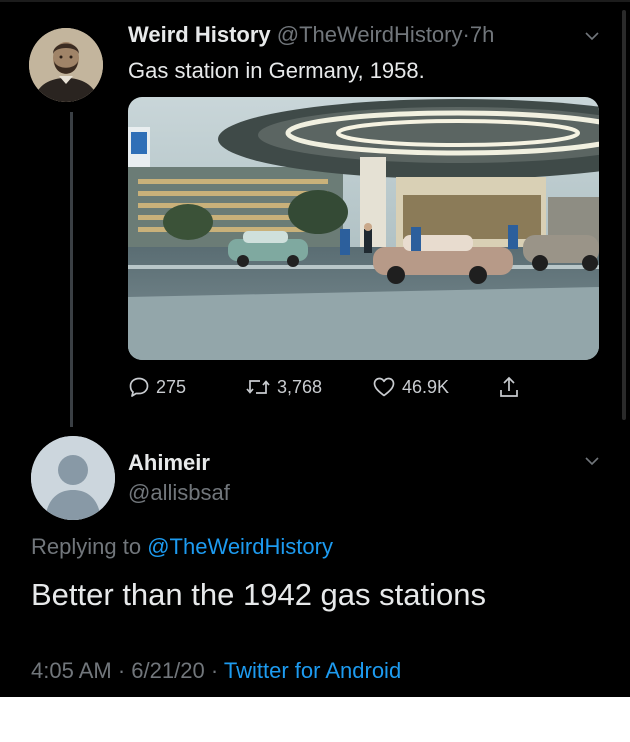 This screenshot has width=630, height=742. Describe the element at coordinates (86, 546) in the screenshot. I see `replying-to-label: Replying to` at that location.